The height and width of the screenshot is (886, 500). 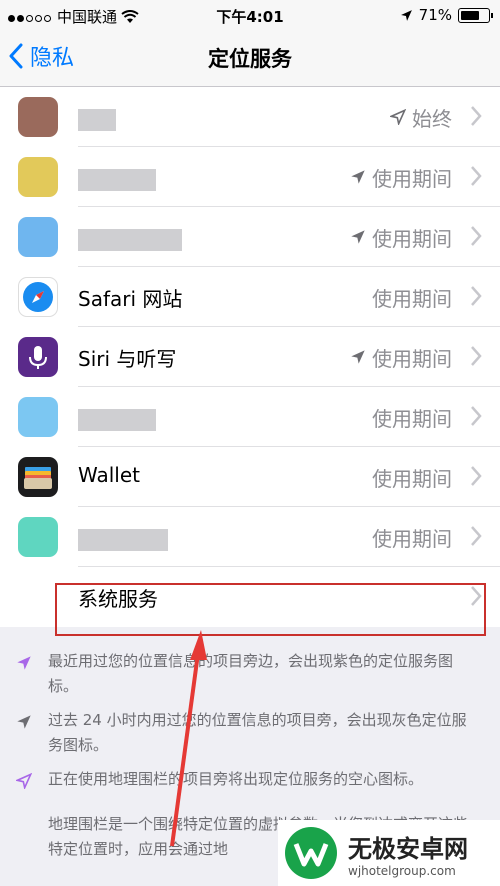 I want to click on highlight-box, so click(x=270, y=609).